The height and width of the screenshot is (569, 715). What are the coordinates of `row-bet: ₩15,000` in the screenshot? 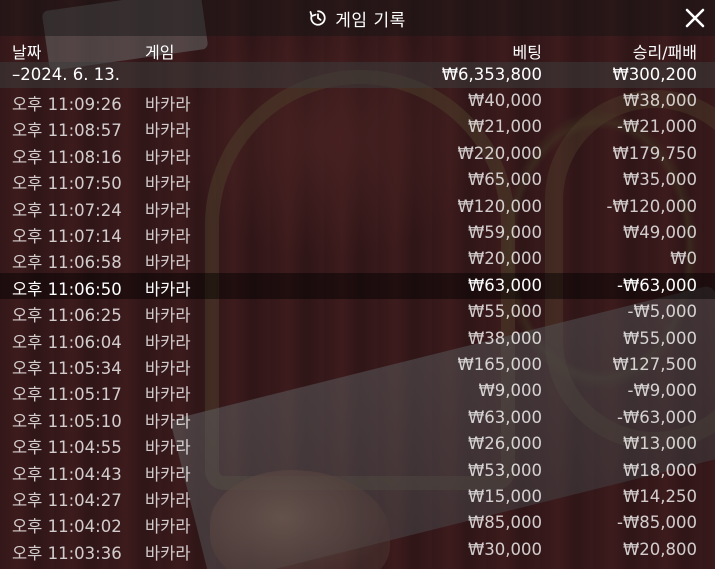 It's located at (504, 496).